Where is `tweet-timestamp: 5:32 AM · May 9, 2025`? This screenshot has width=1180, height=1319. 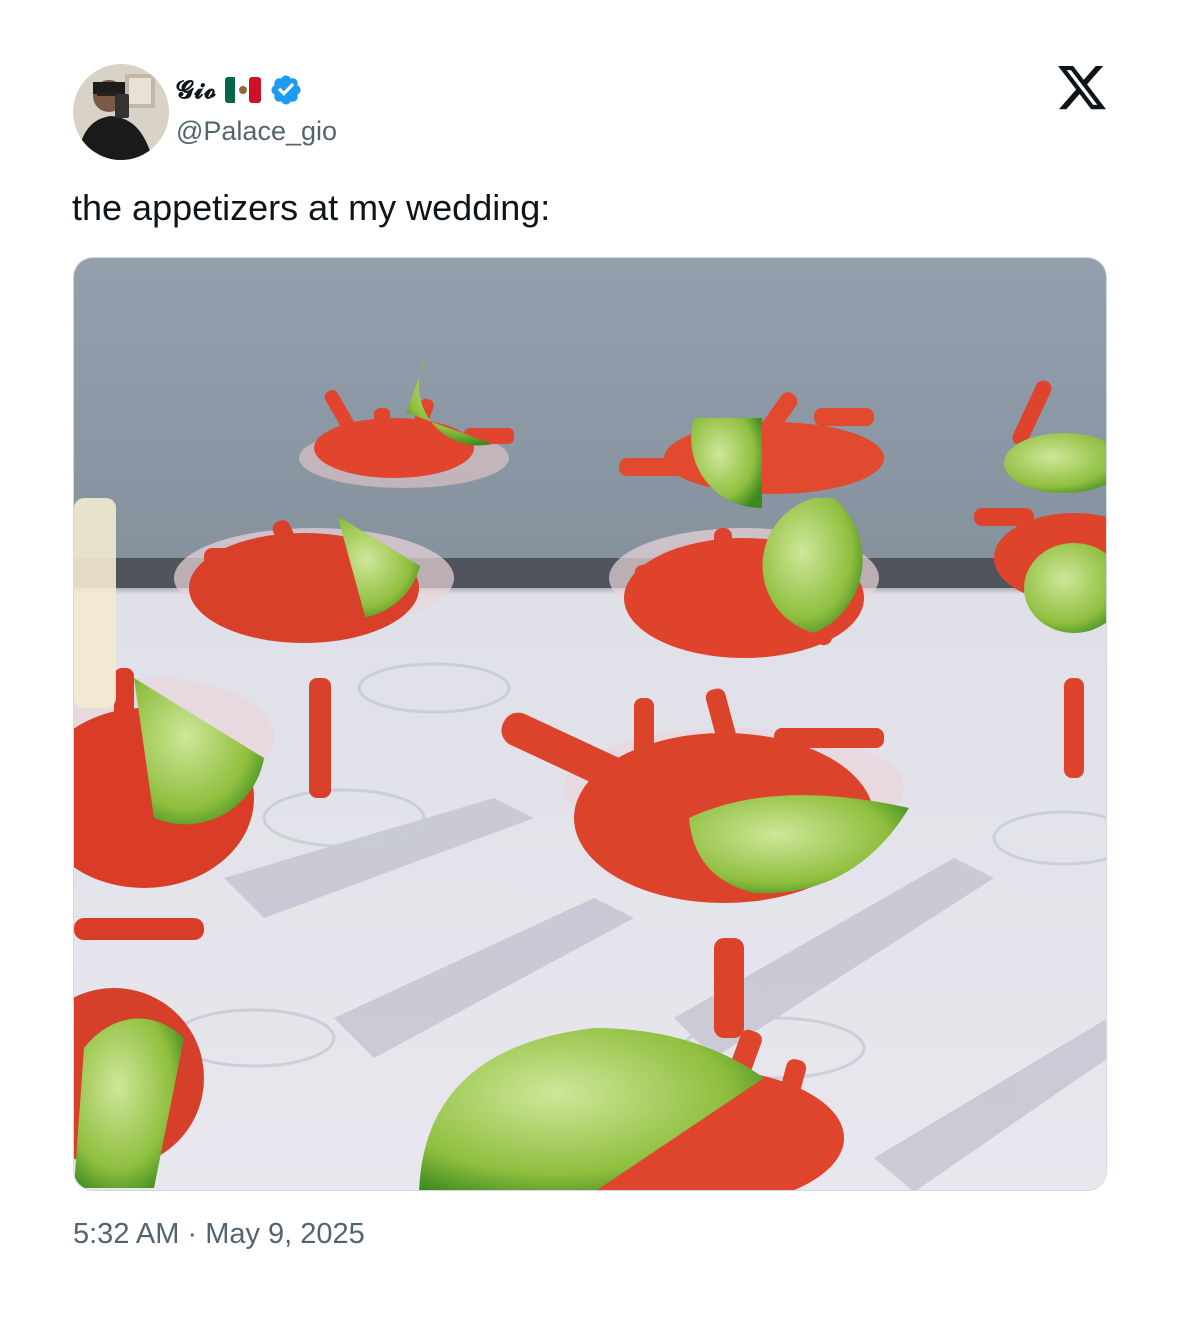
tweet-timestamp: 5:32 AM · May 9, 2025 is located at coordinates (219, 1234).